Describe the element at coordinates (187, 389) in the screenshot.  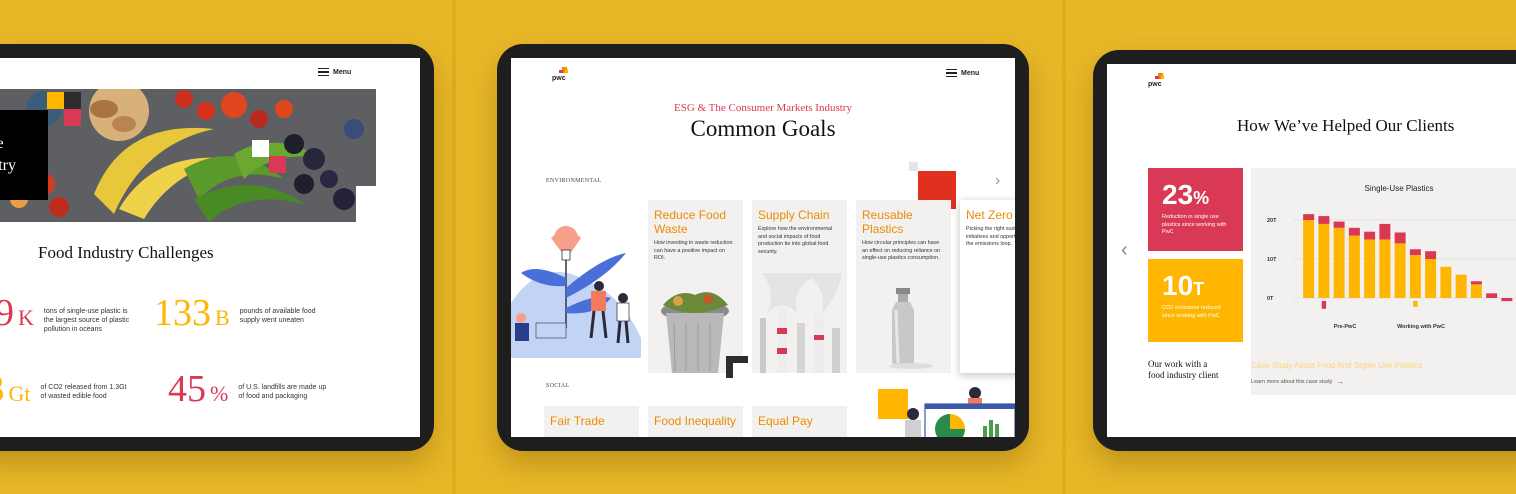
I see `stat-4-number: 45` at that location.